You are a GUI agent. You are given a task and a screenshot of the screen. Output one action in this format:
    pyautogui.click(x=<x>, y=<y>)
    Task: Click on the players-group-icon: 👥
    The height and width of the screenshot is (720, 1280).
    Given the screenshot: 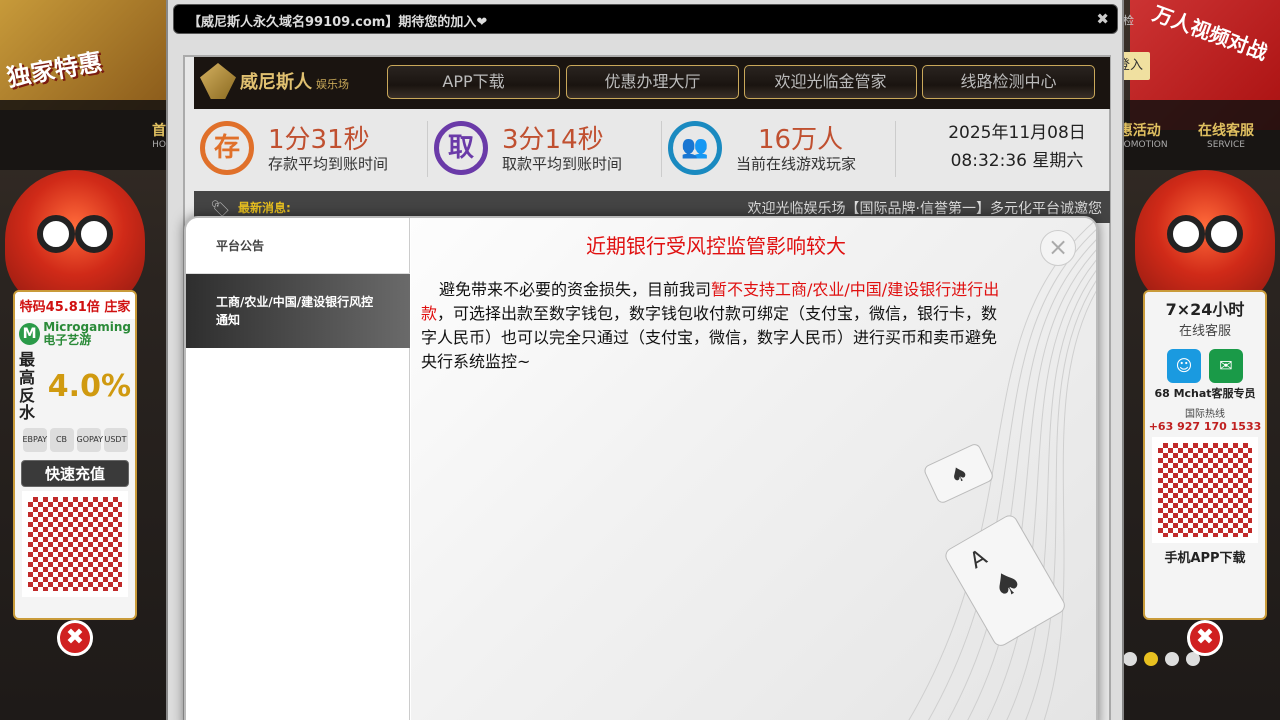 What is the action you would take?
    pyautogui.click(x=695, y=148)
    